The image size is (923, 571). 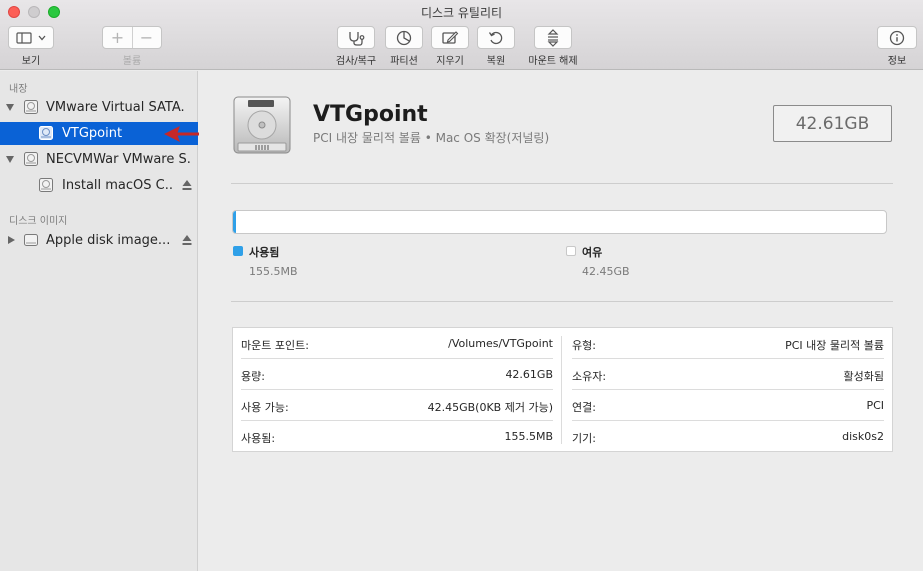 What do you see at coordinates (584, 345) in the screenshot?
I see `info-key: 유형:` at bounding box center [584, 345].